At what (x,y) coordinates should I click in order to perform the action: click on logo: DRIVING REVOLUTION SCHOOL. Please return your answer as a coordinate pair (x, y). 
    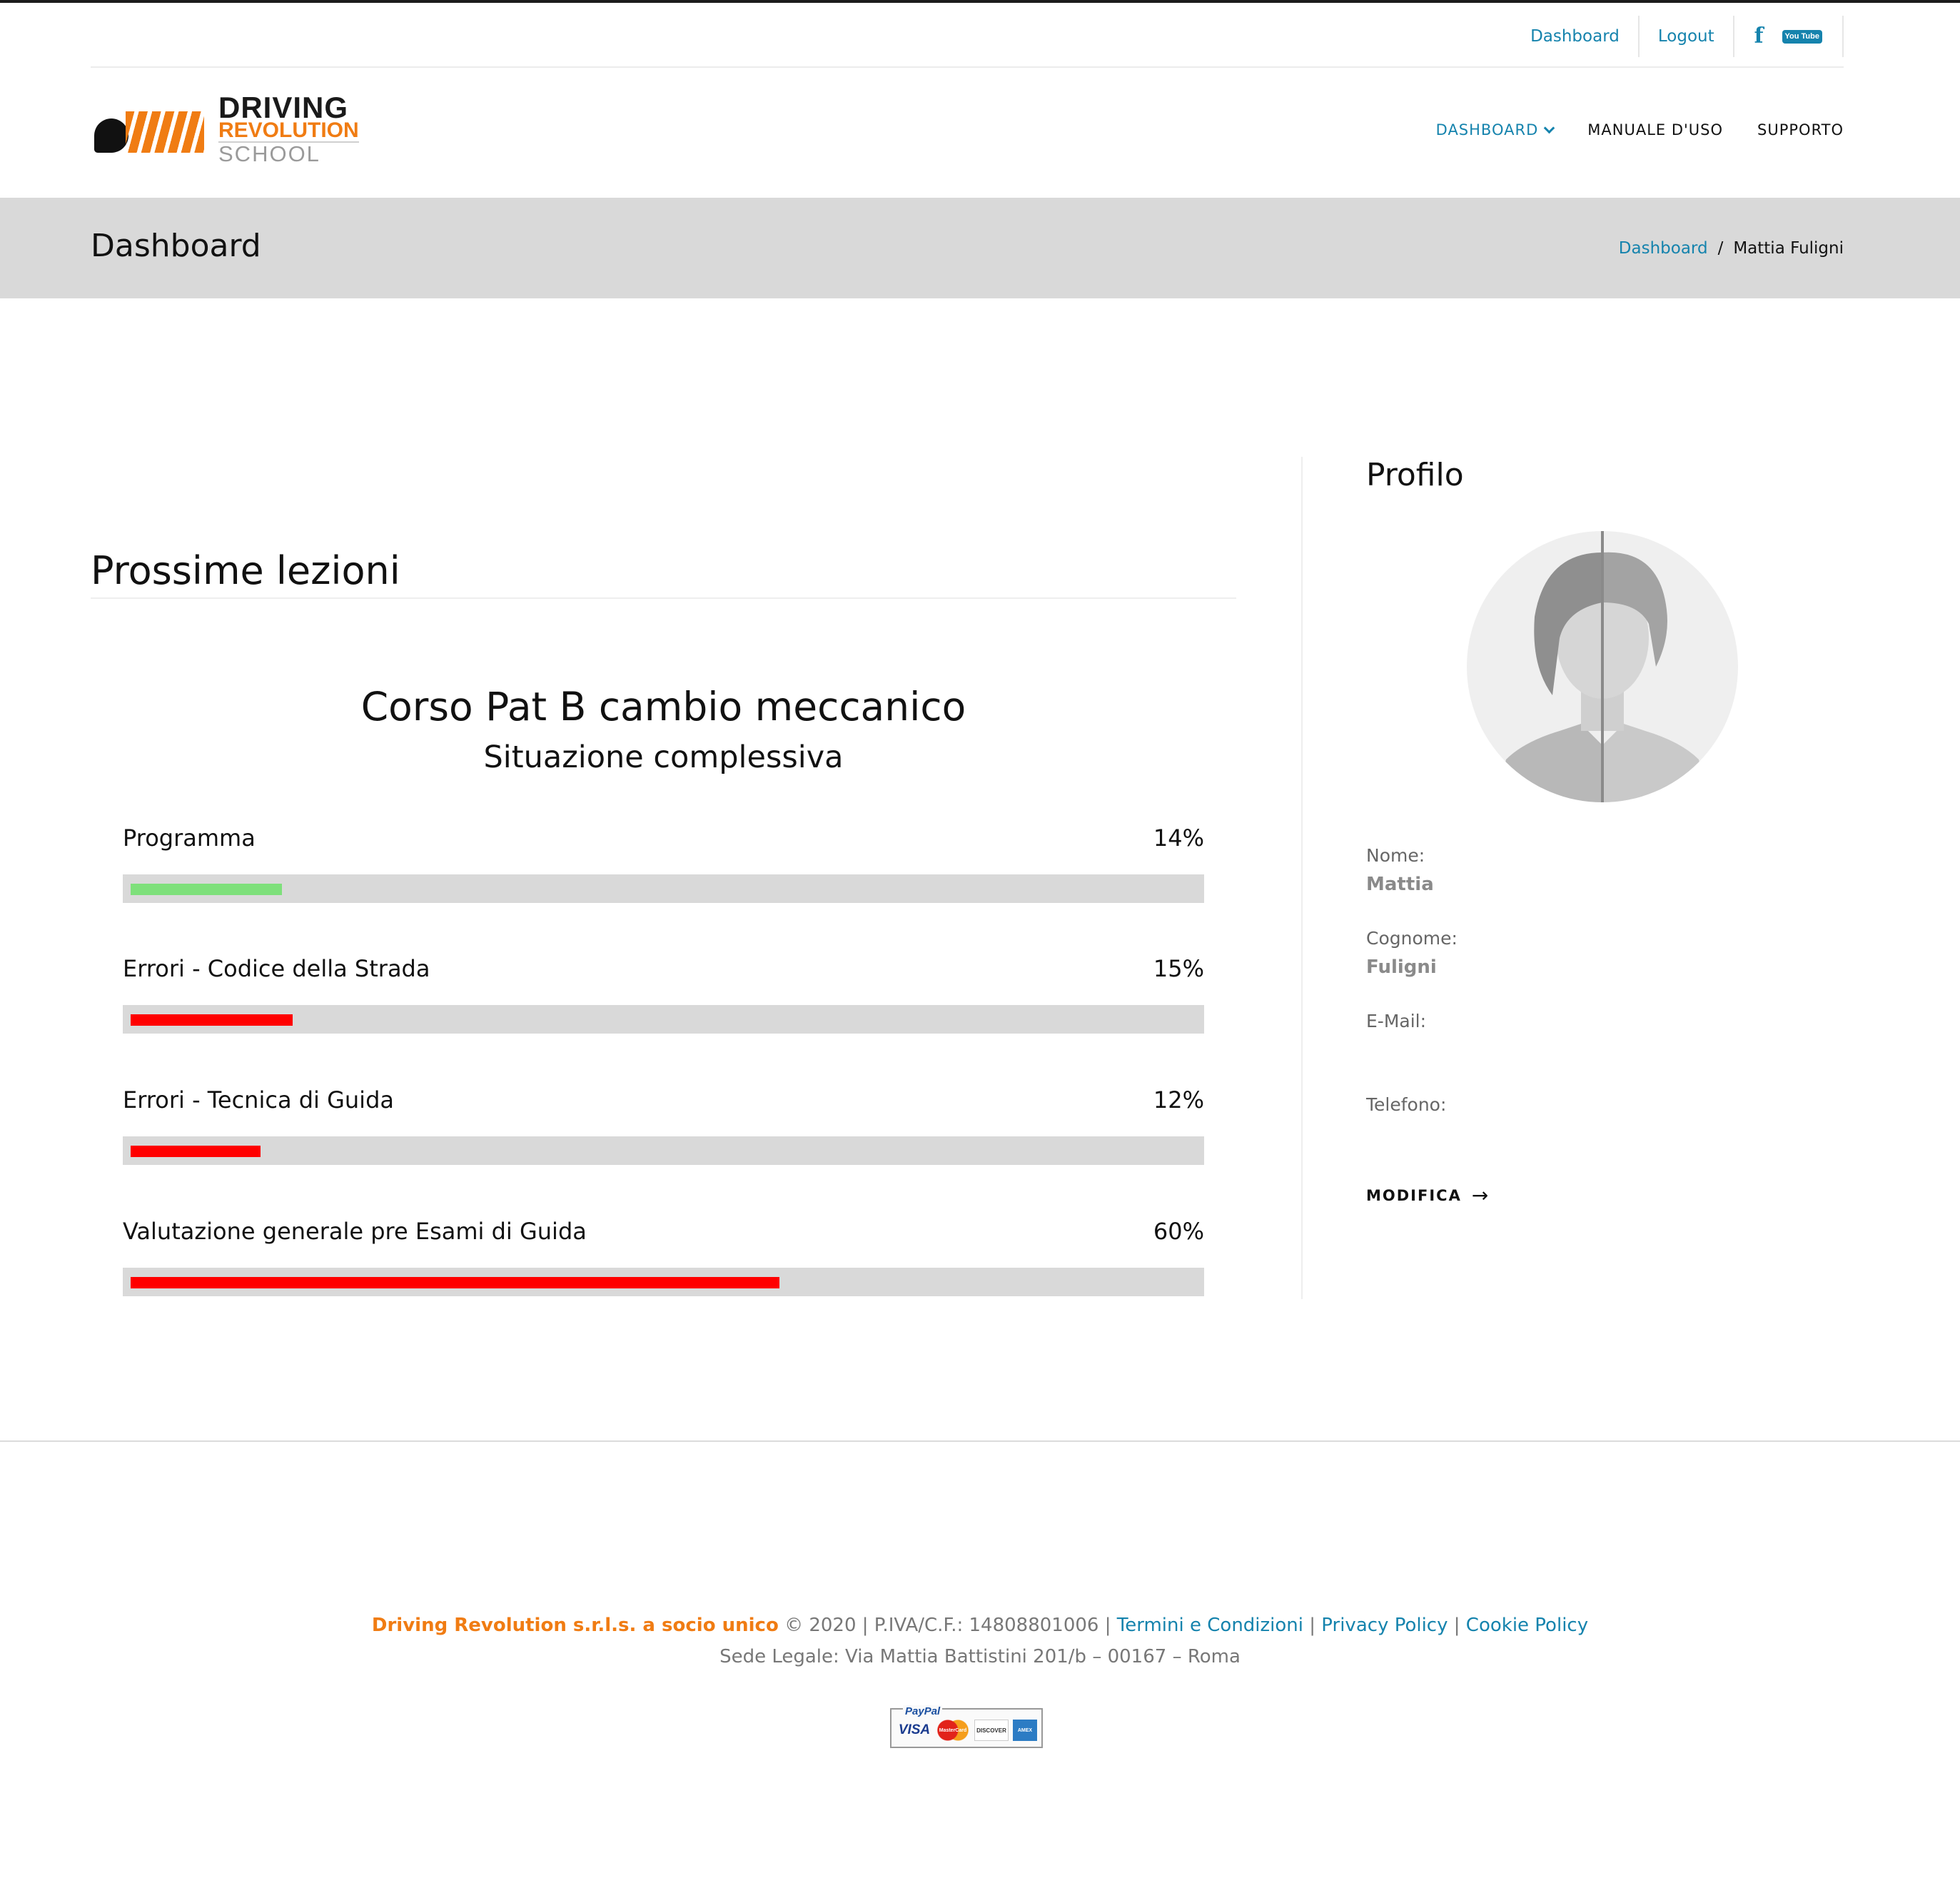
    Looking at the image, I should click on (229, 129).